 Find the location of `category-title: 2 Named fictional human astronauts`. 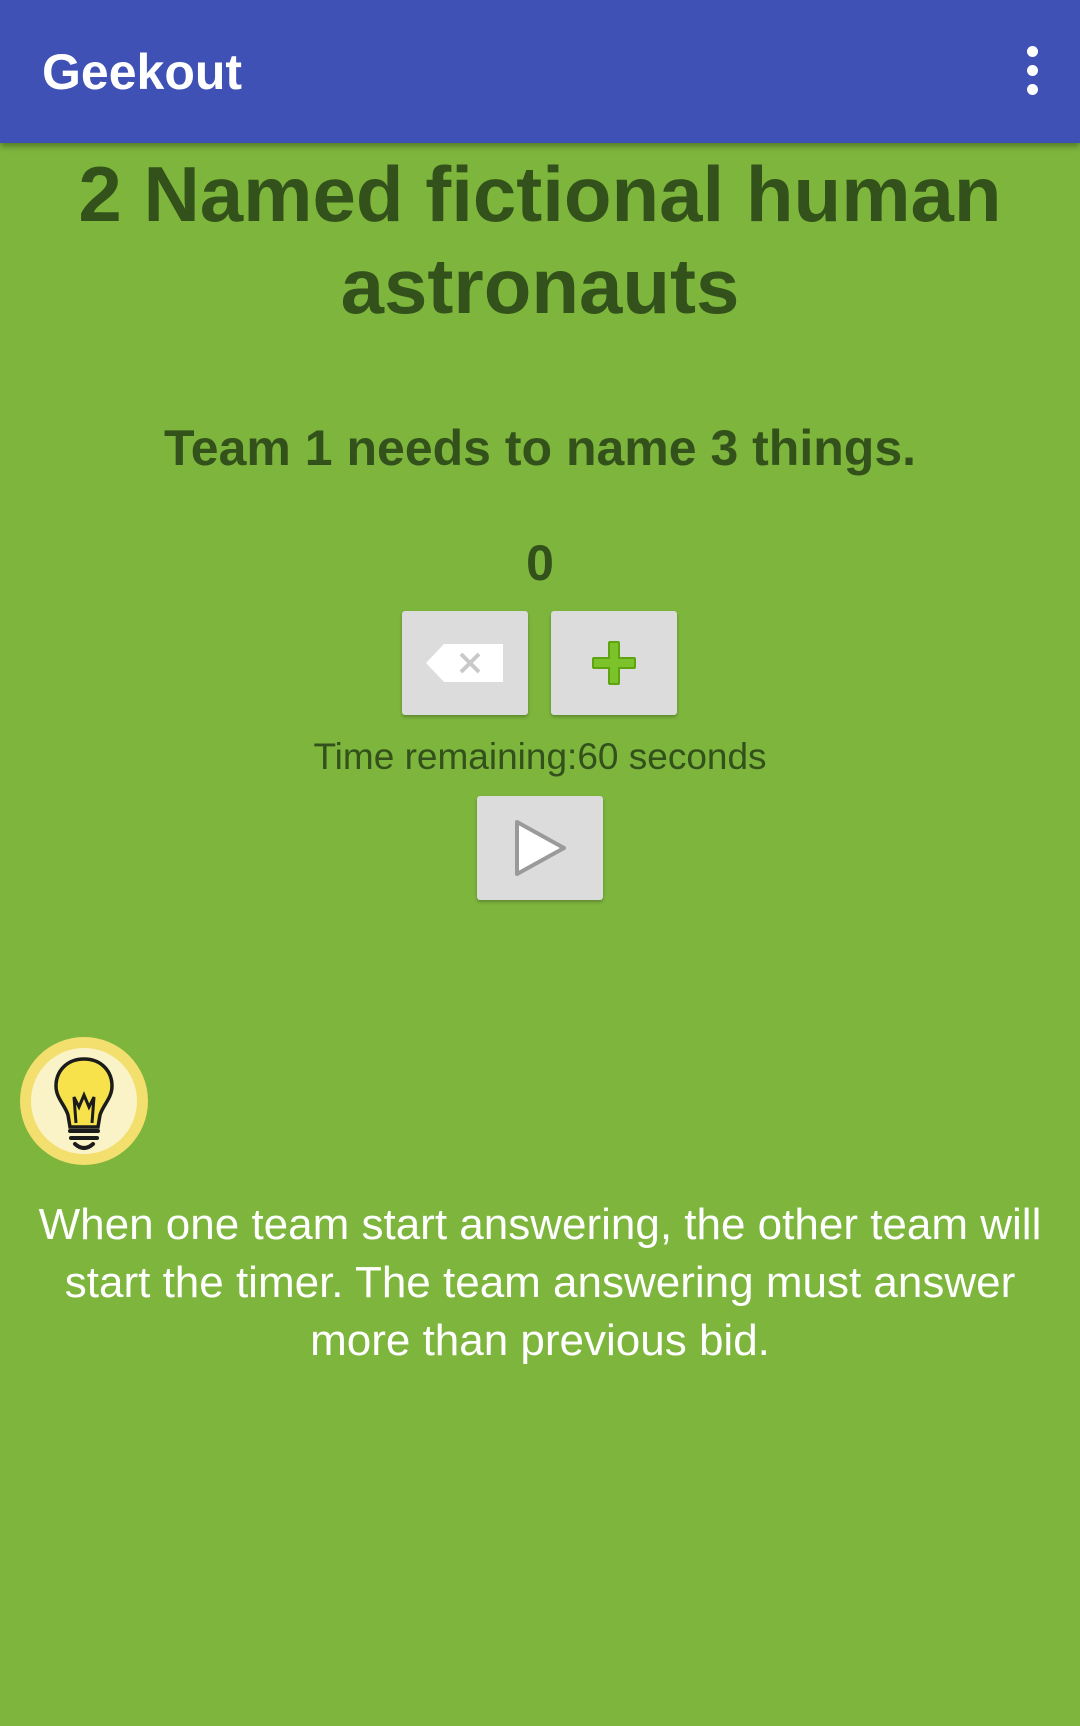

category-title: 2 Named fictional human astronauts is located at coordinates (540, 240).